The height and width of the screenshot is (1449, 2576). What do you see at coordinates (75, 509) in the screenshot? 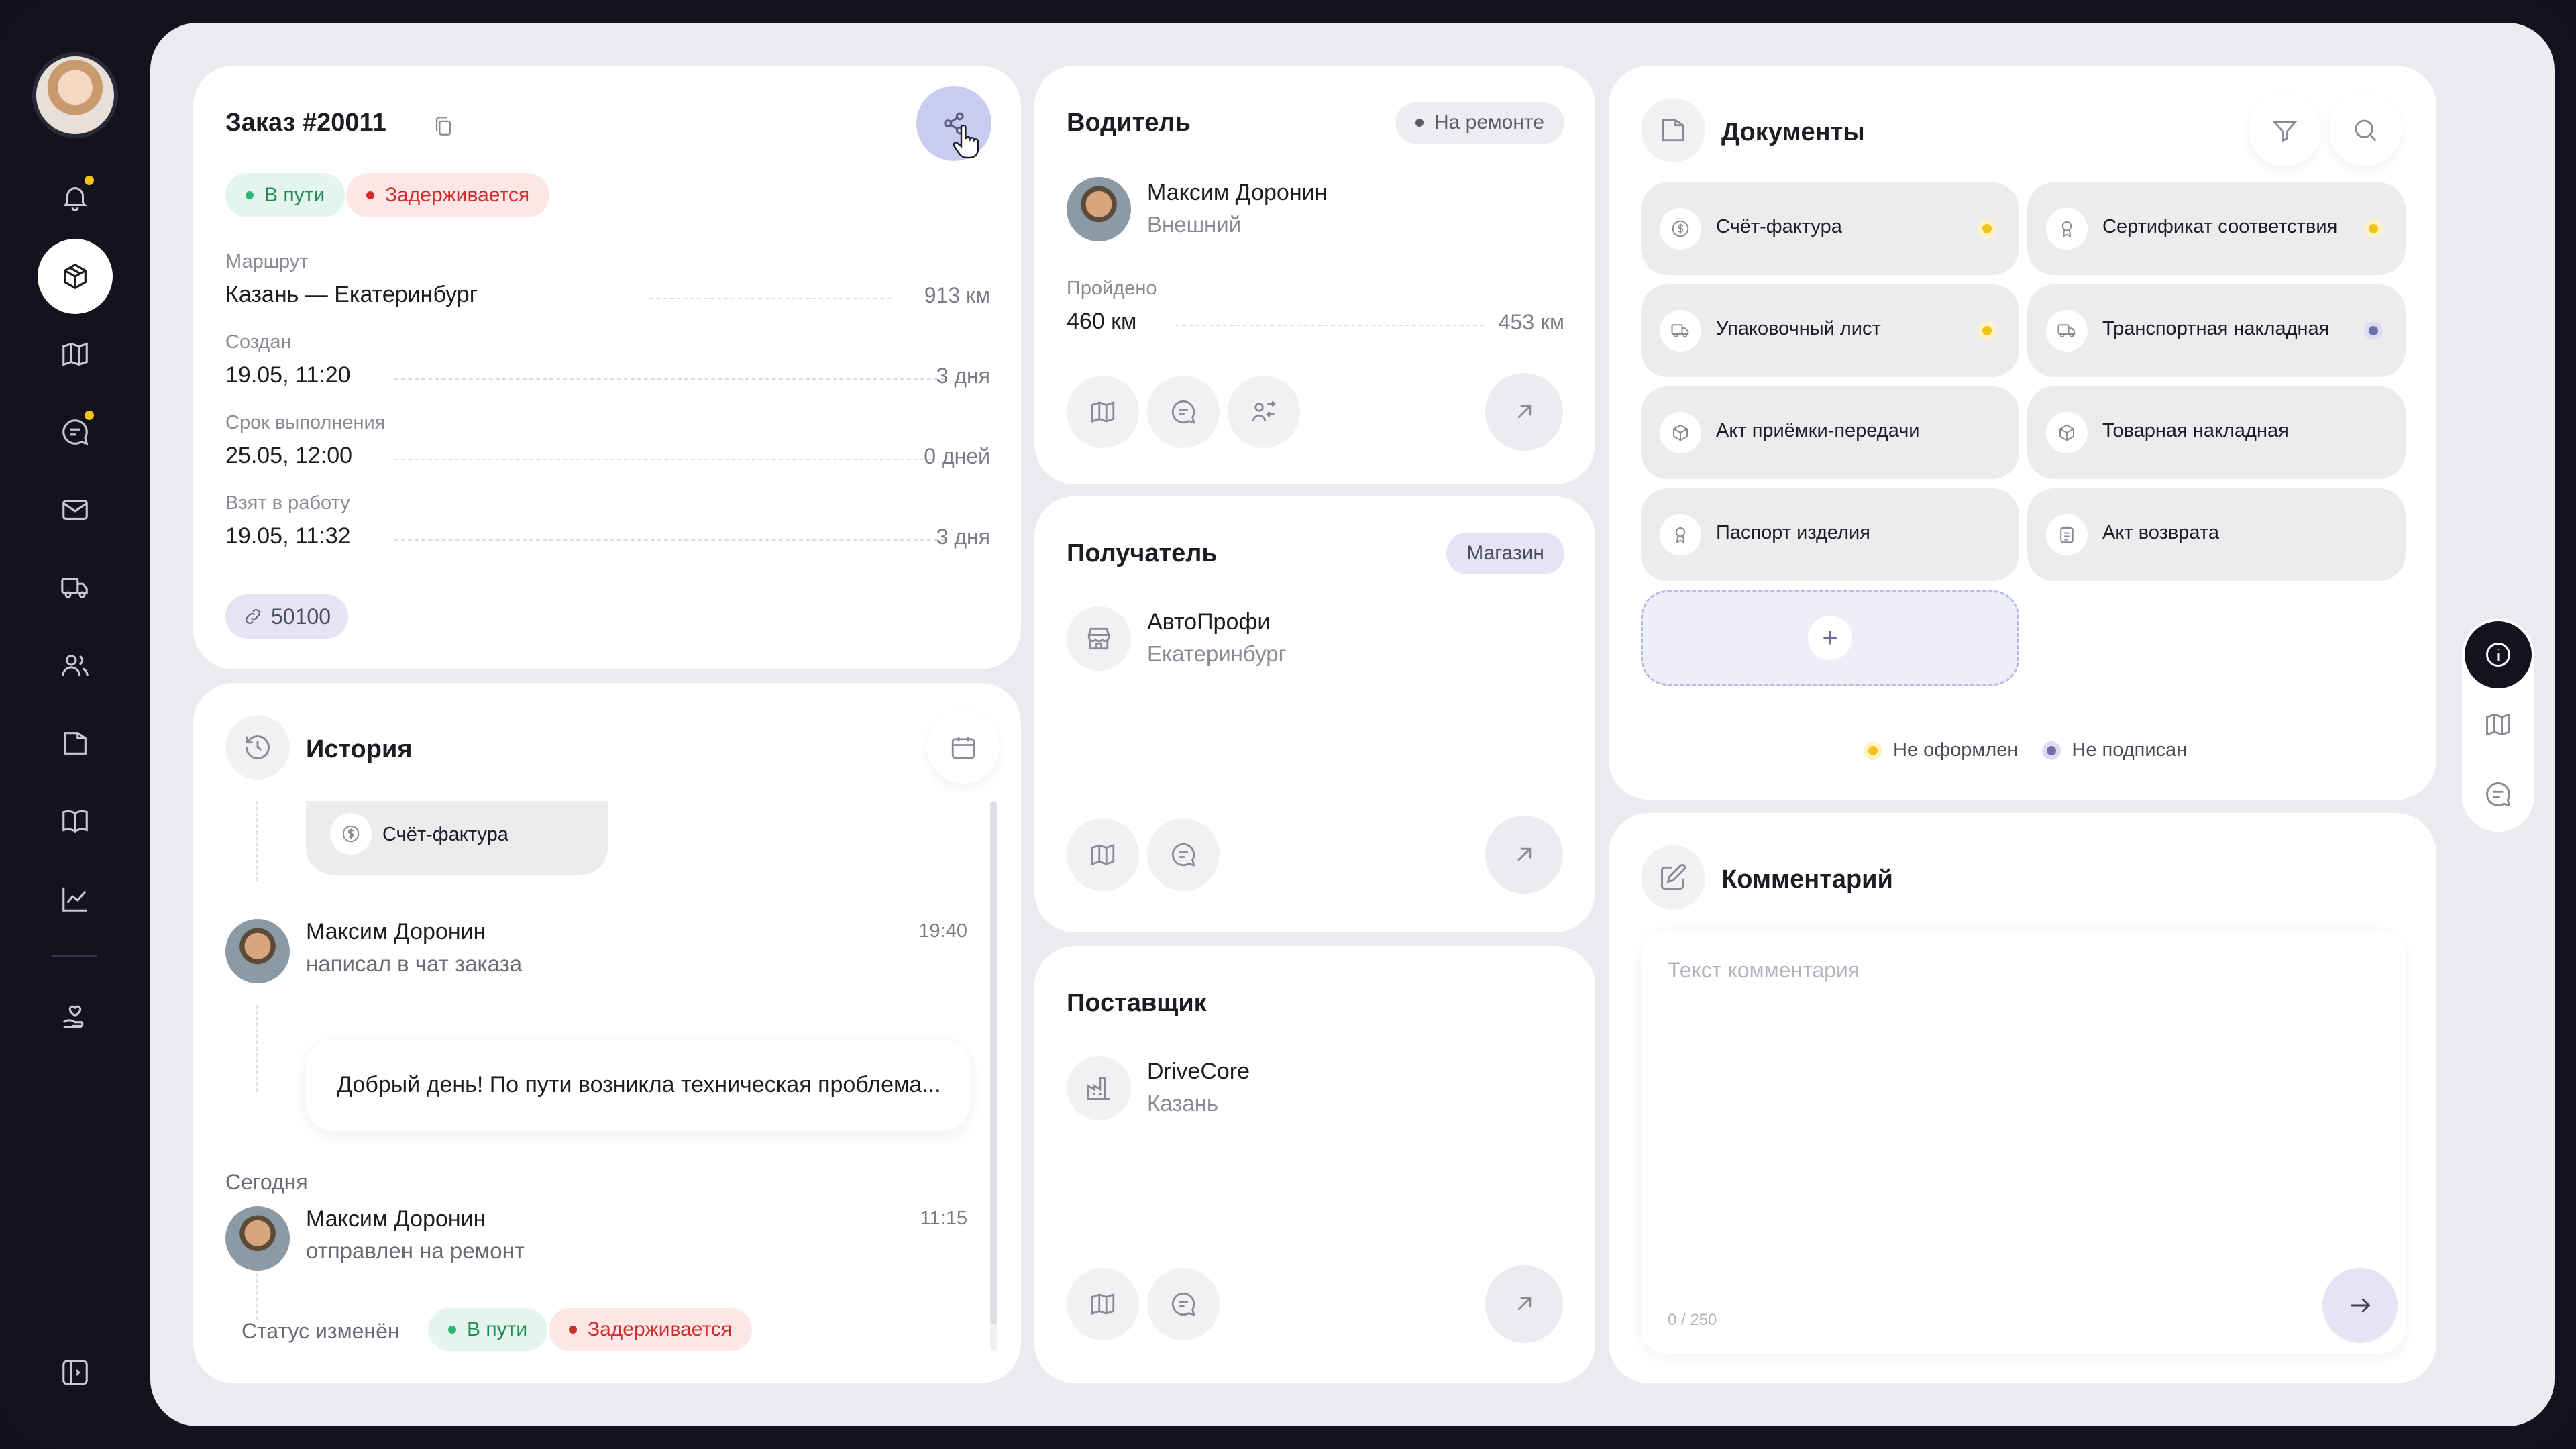
I see `mail-nav` at bounding box center [75, 509].